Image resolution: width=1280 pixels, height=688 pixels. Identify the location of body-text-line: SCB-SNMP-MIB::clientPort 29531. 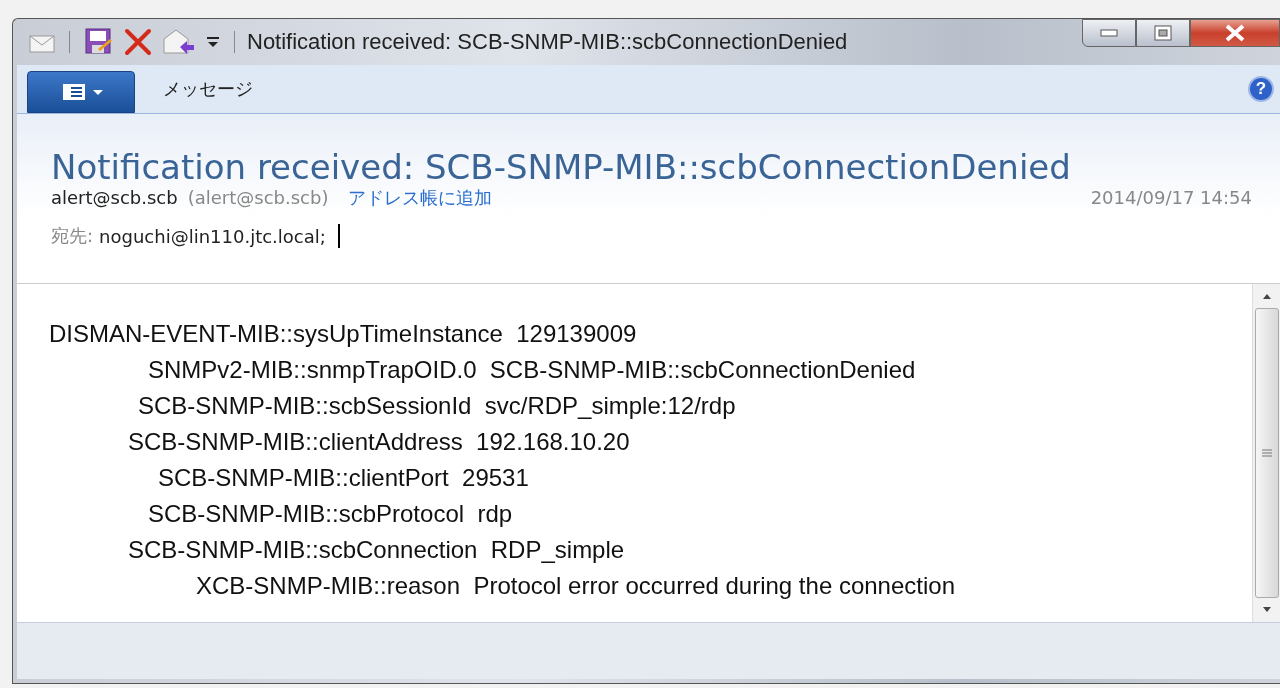
(343, 477).